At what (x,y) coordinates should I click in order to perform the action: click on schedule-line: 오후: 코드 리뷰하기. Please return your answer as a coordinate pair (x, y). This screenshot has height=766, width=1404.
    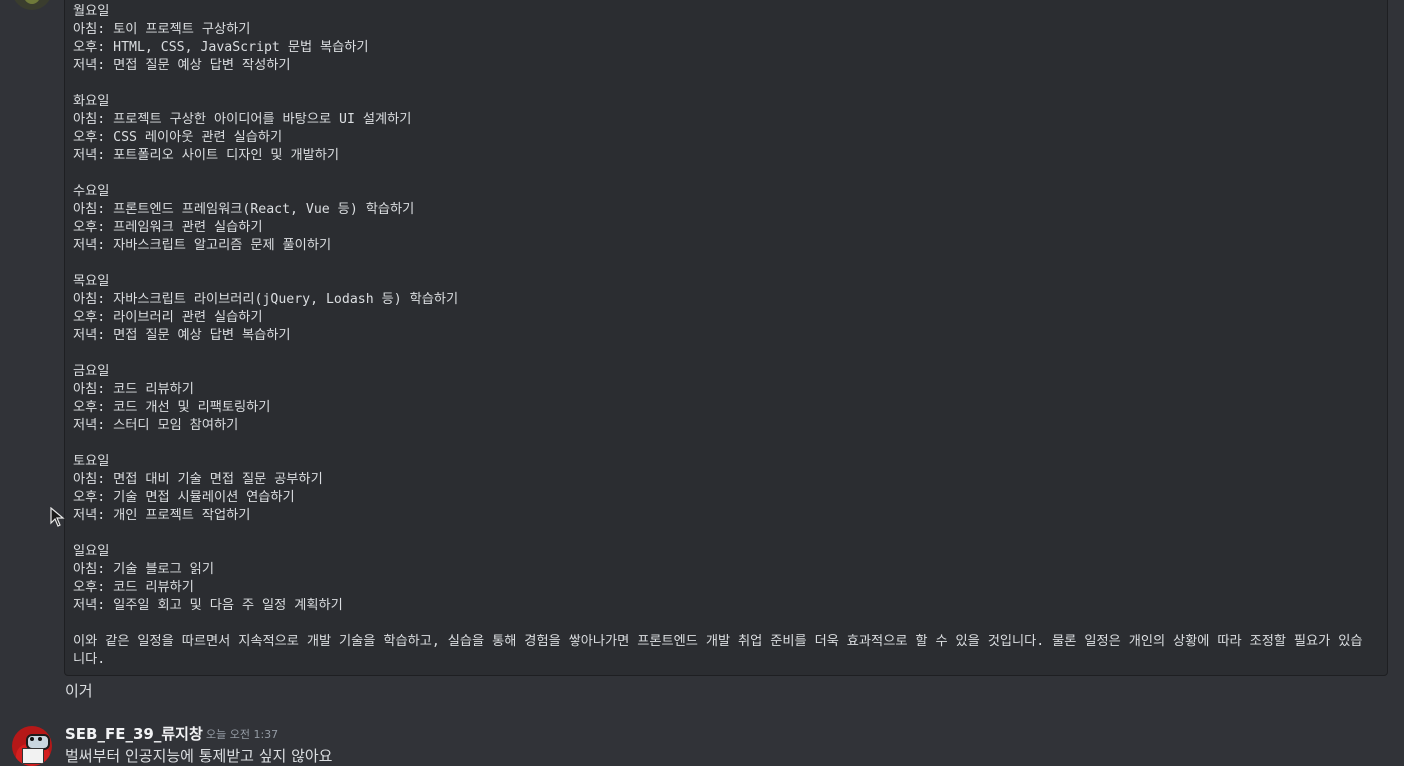
    Looking at the image, I should click on (133, 587).